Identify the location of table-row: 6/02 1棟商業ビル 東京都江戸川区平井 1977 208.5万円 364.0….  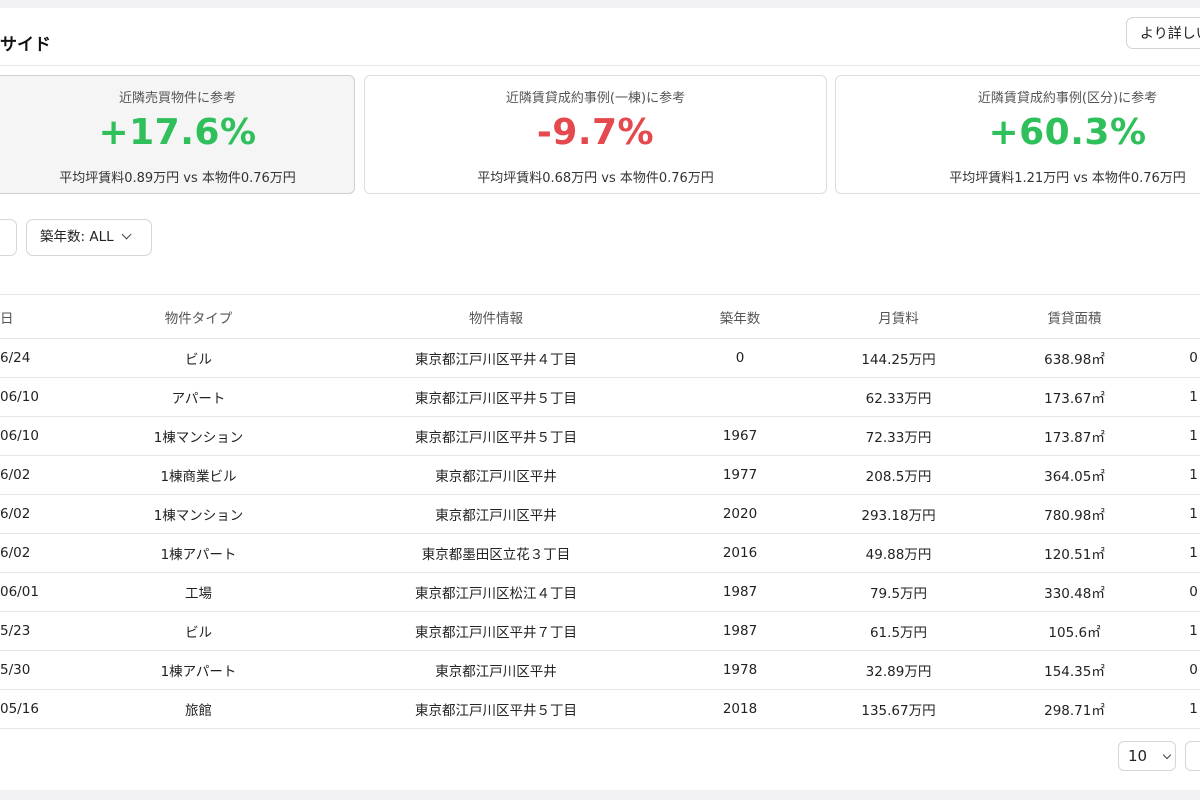
(600, 475).